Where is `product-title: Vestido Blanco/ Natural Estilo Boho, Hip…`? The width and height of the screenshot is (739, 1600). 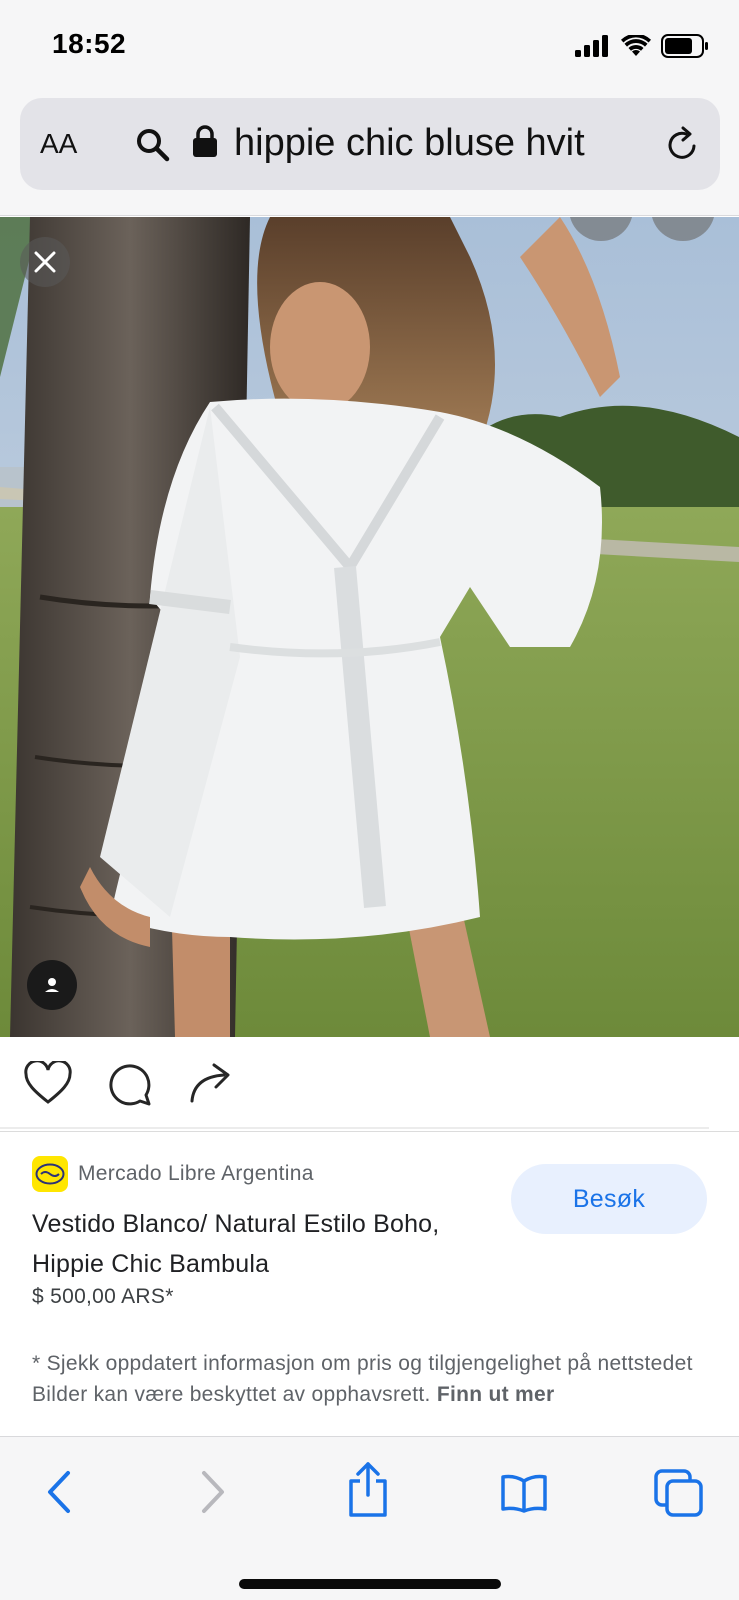
product-title: Vestido Blanco/ Natural Estilo Boho, Hip… is located at coordinates (252, 1244).